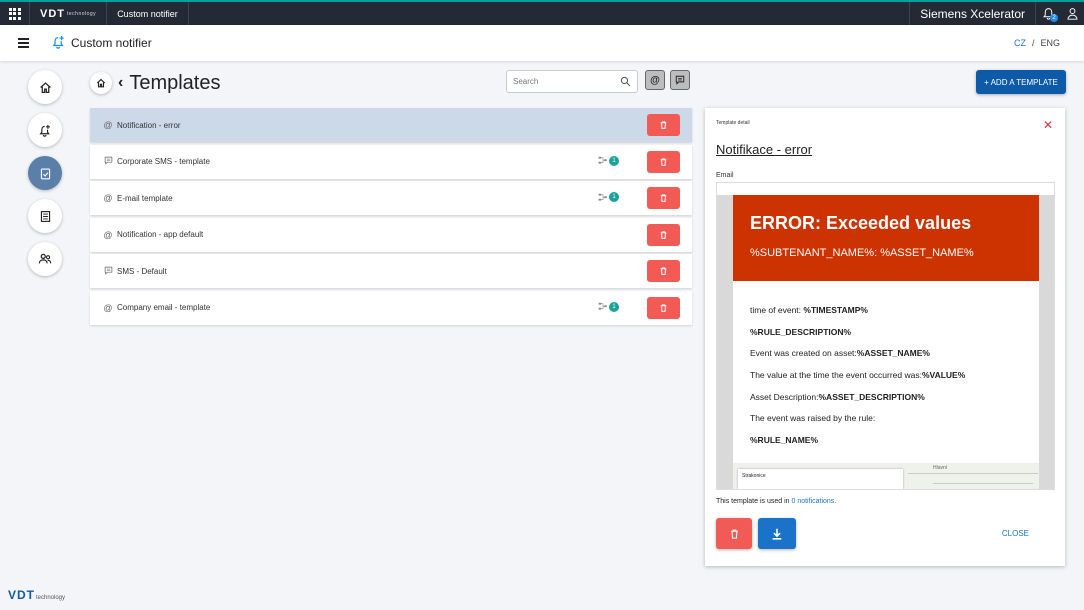 The image size is (1084, 610). Describe the element at coordinates (160, 234) in the screenshot. I see `template-name: Notification - app default` at that location.